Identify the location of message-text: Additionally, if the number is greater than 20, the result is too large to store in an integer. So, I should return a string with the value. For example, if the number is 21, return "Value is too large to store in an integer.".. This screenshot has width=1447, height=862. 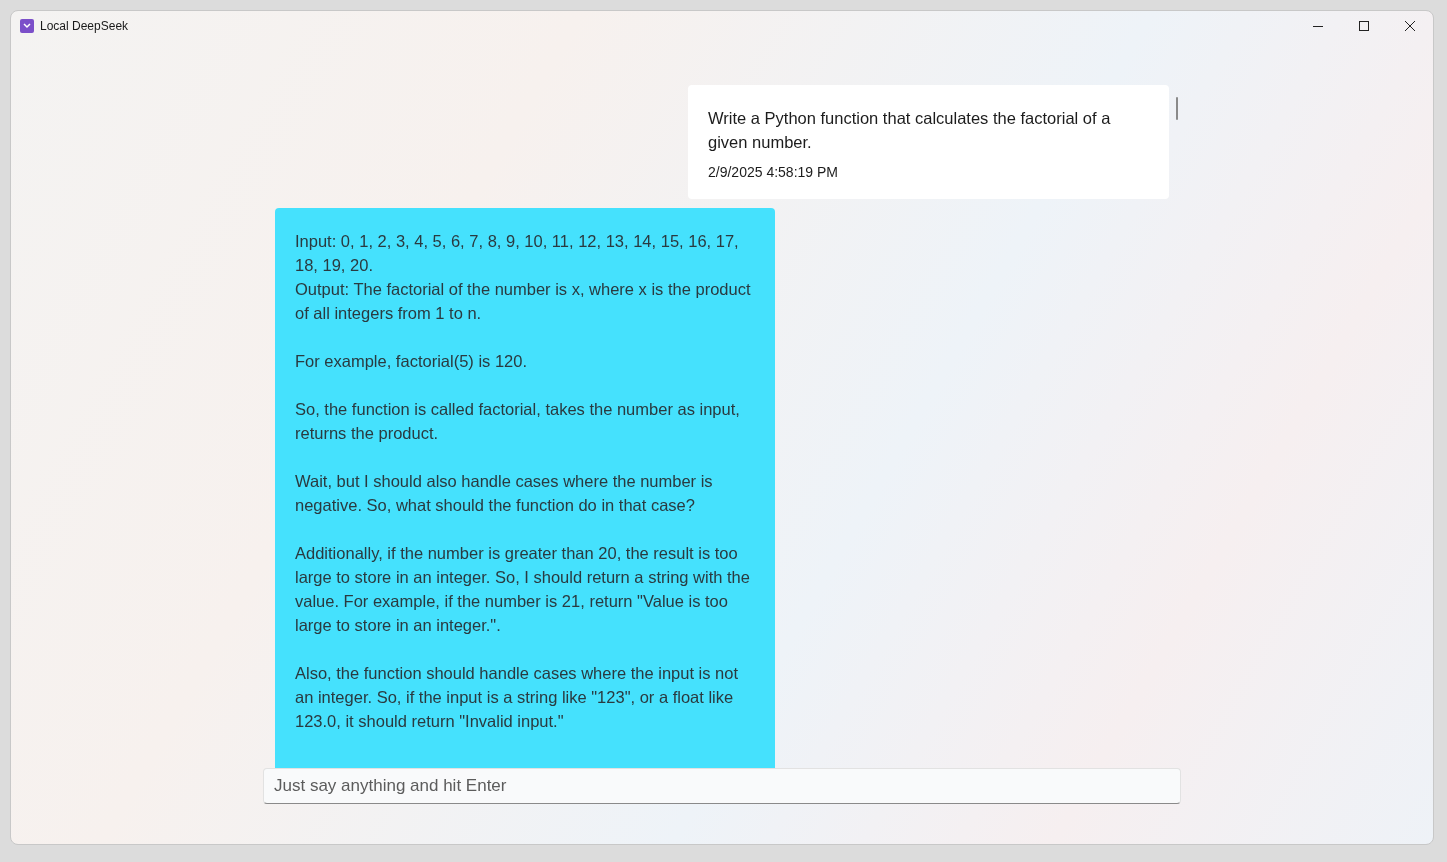
(523, 589).